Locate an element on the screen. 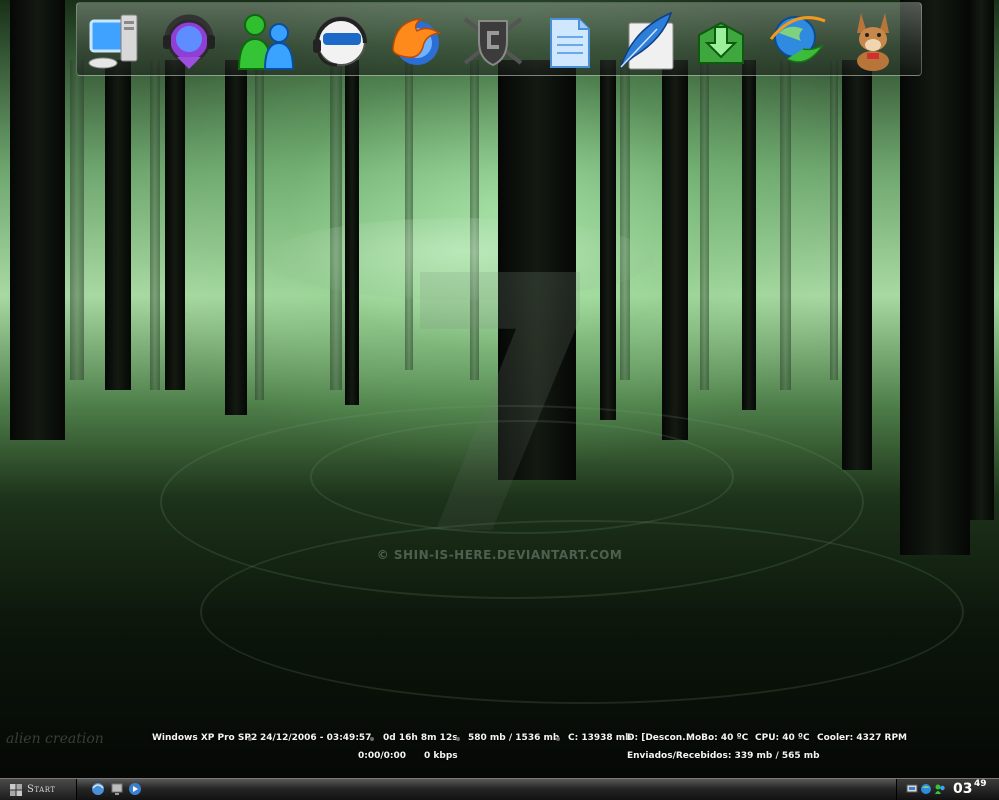 The height and width of the screenshot is (800, 999). wallpaper-signature: alien creation is located at coordinates (55, 739).